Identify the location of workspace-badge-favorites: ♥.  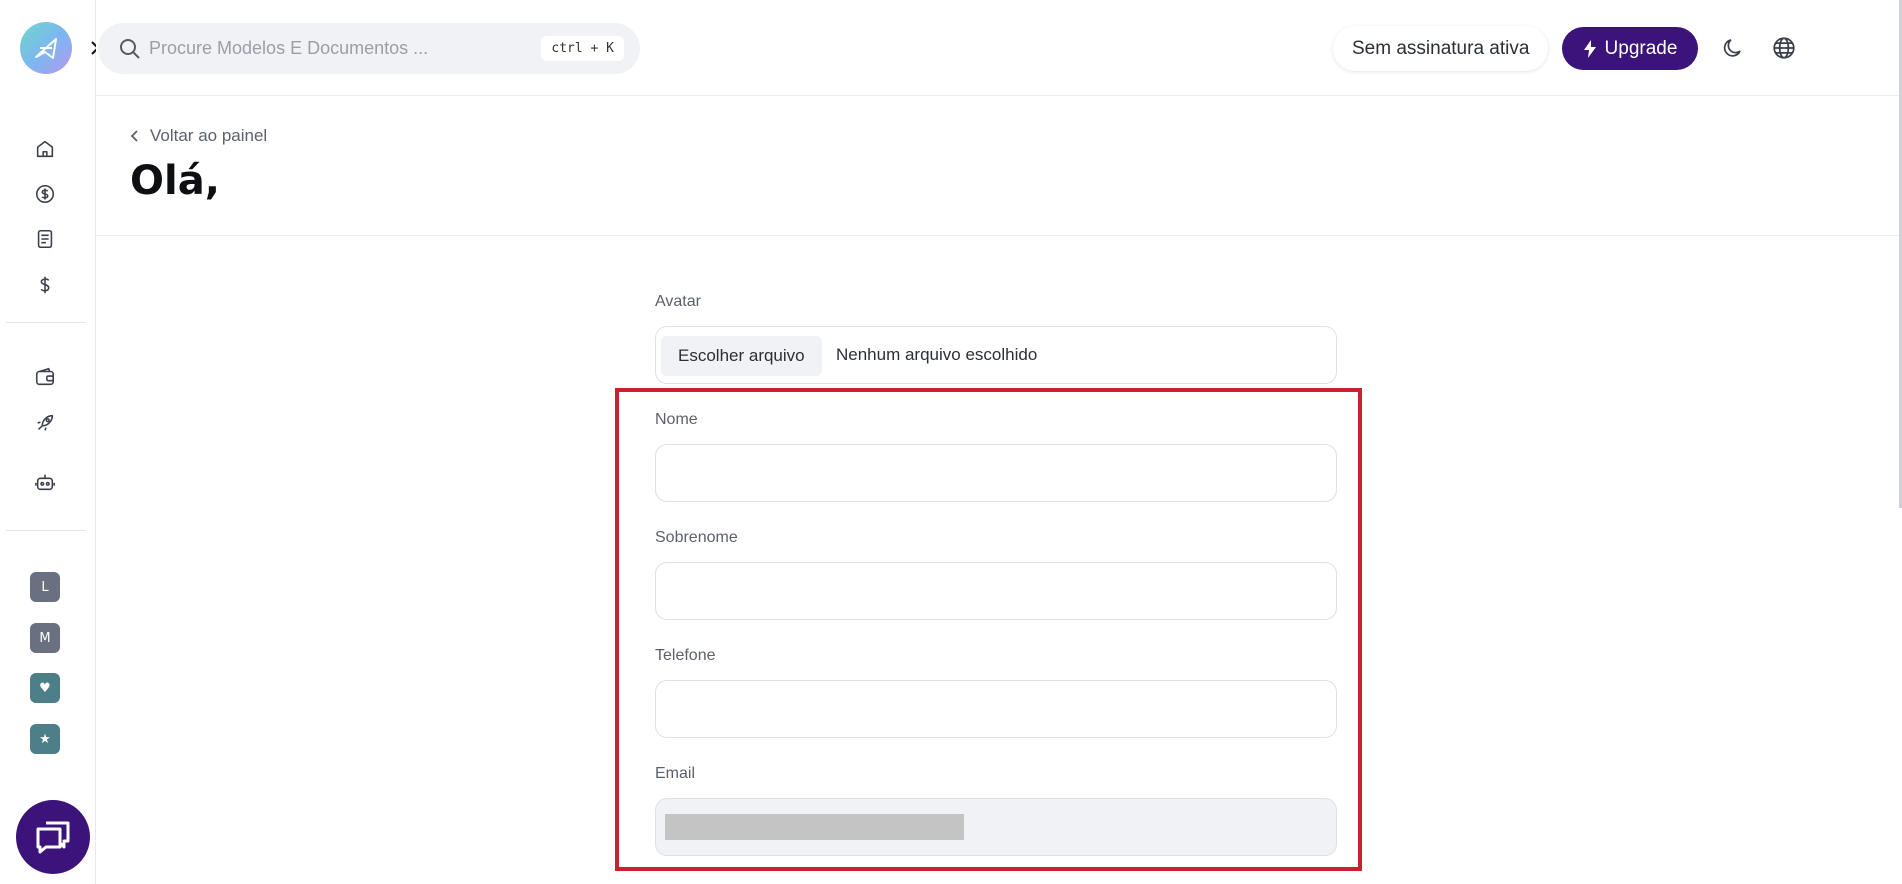
(45, 688).